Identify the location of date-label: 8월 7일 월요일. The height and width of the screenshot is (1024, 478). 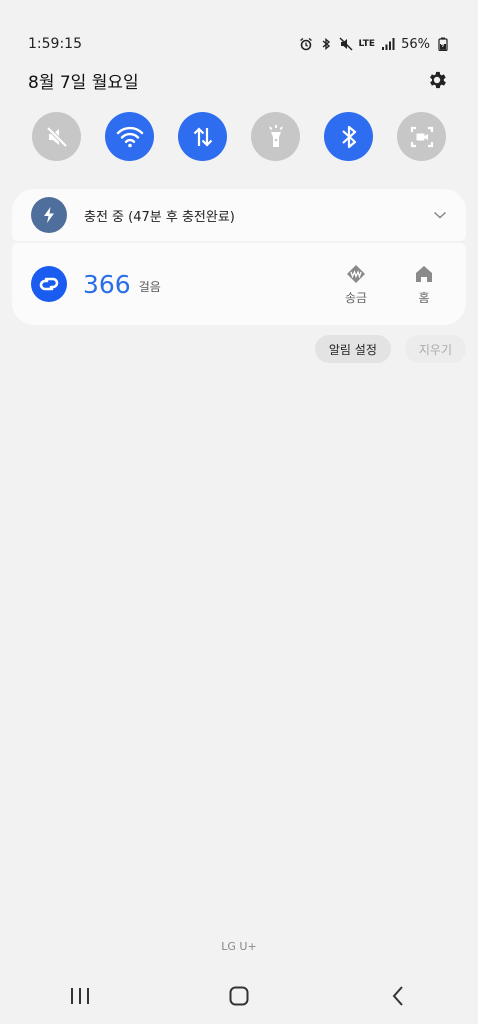
(83, 82).